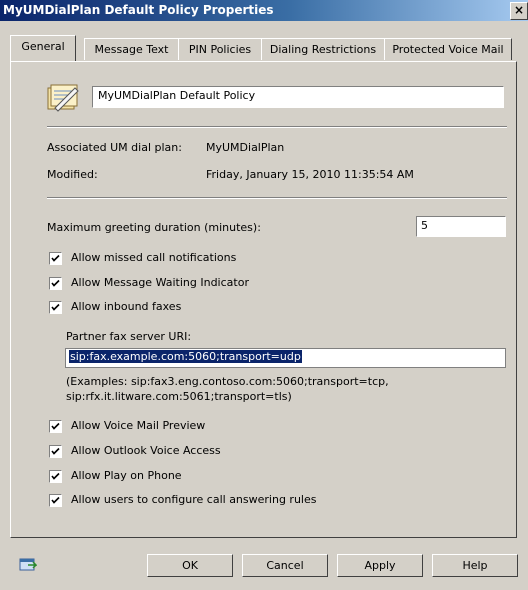  Describe the element at coordinates (55, 258) in the screenshot. I see `allow-missed-call-notifications-checkbox` at that location.